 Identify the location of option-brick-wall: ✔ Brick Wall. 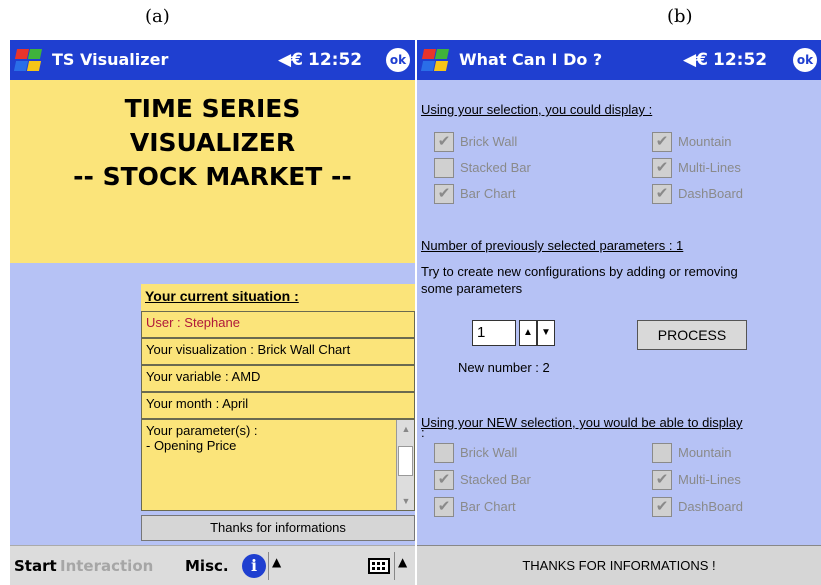
(524, 142).